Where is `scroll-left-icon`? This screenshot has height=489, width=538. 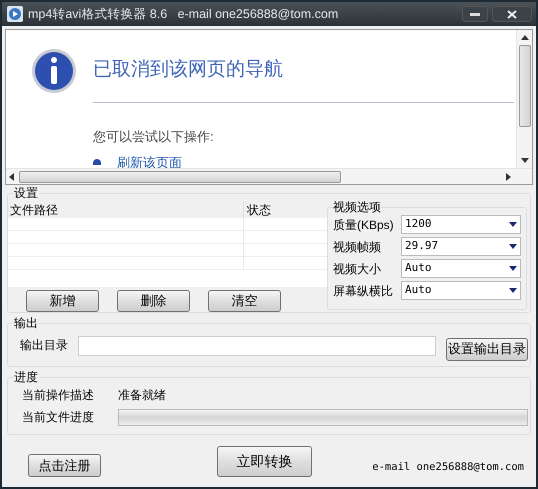 scroll-left-icon is located at coordinates (11, 176).